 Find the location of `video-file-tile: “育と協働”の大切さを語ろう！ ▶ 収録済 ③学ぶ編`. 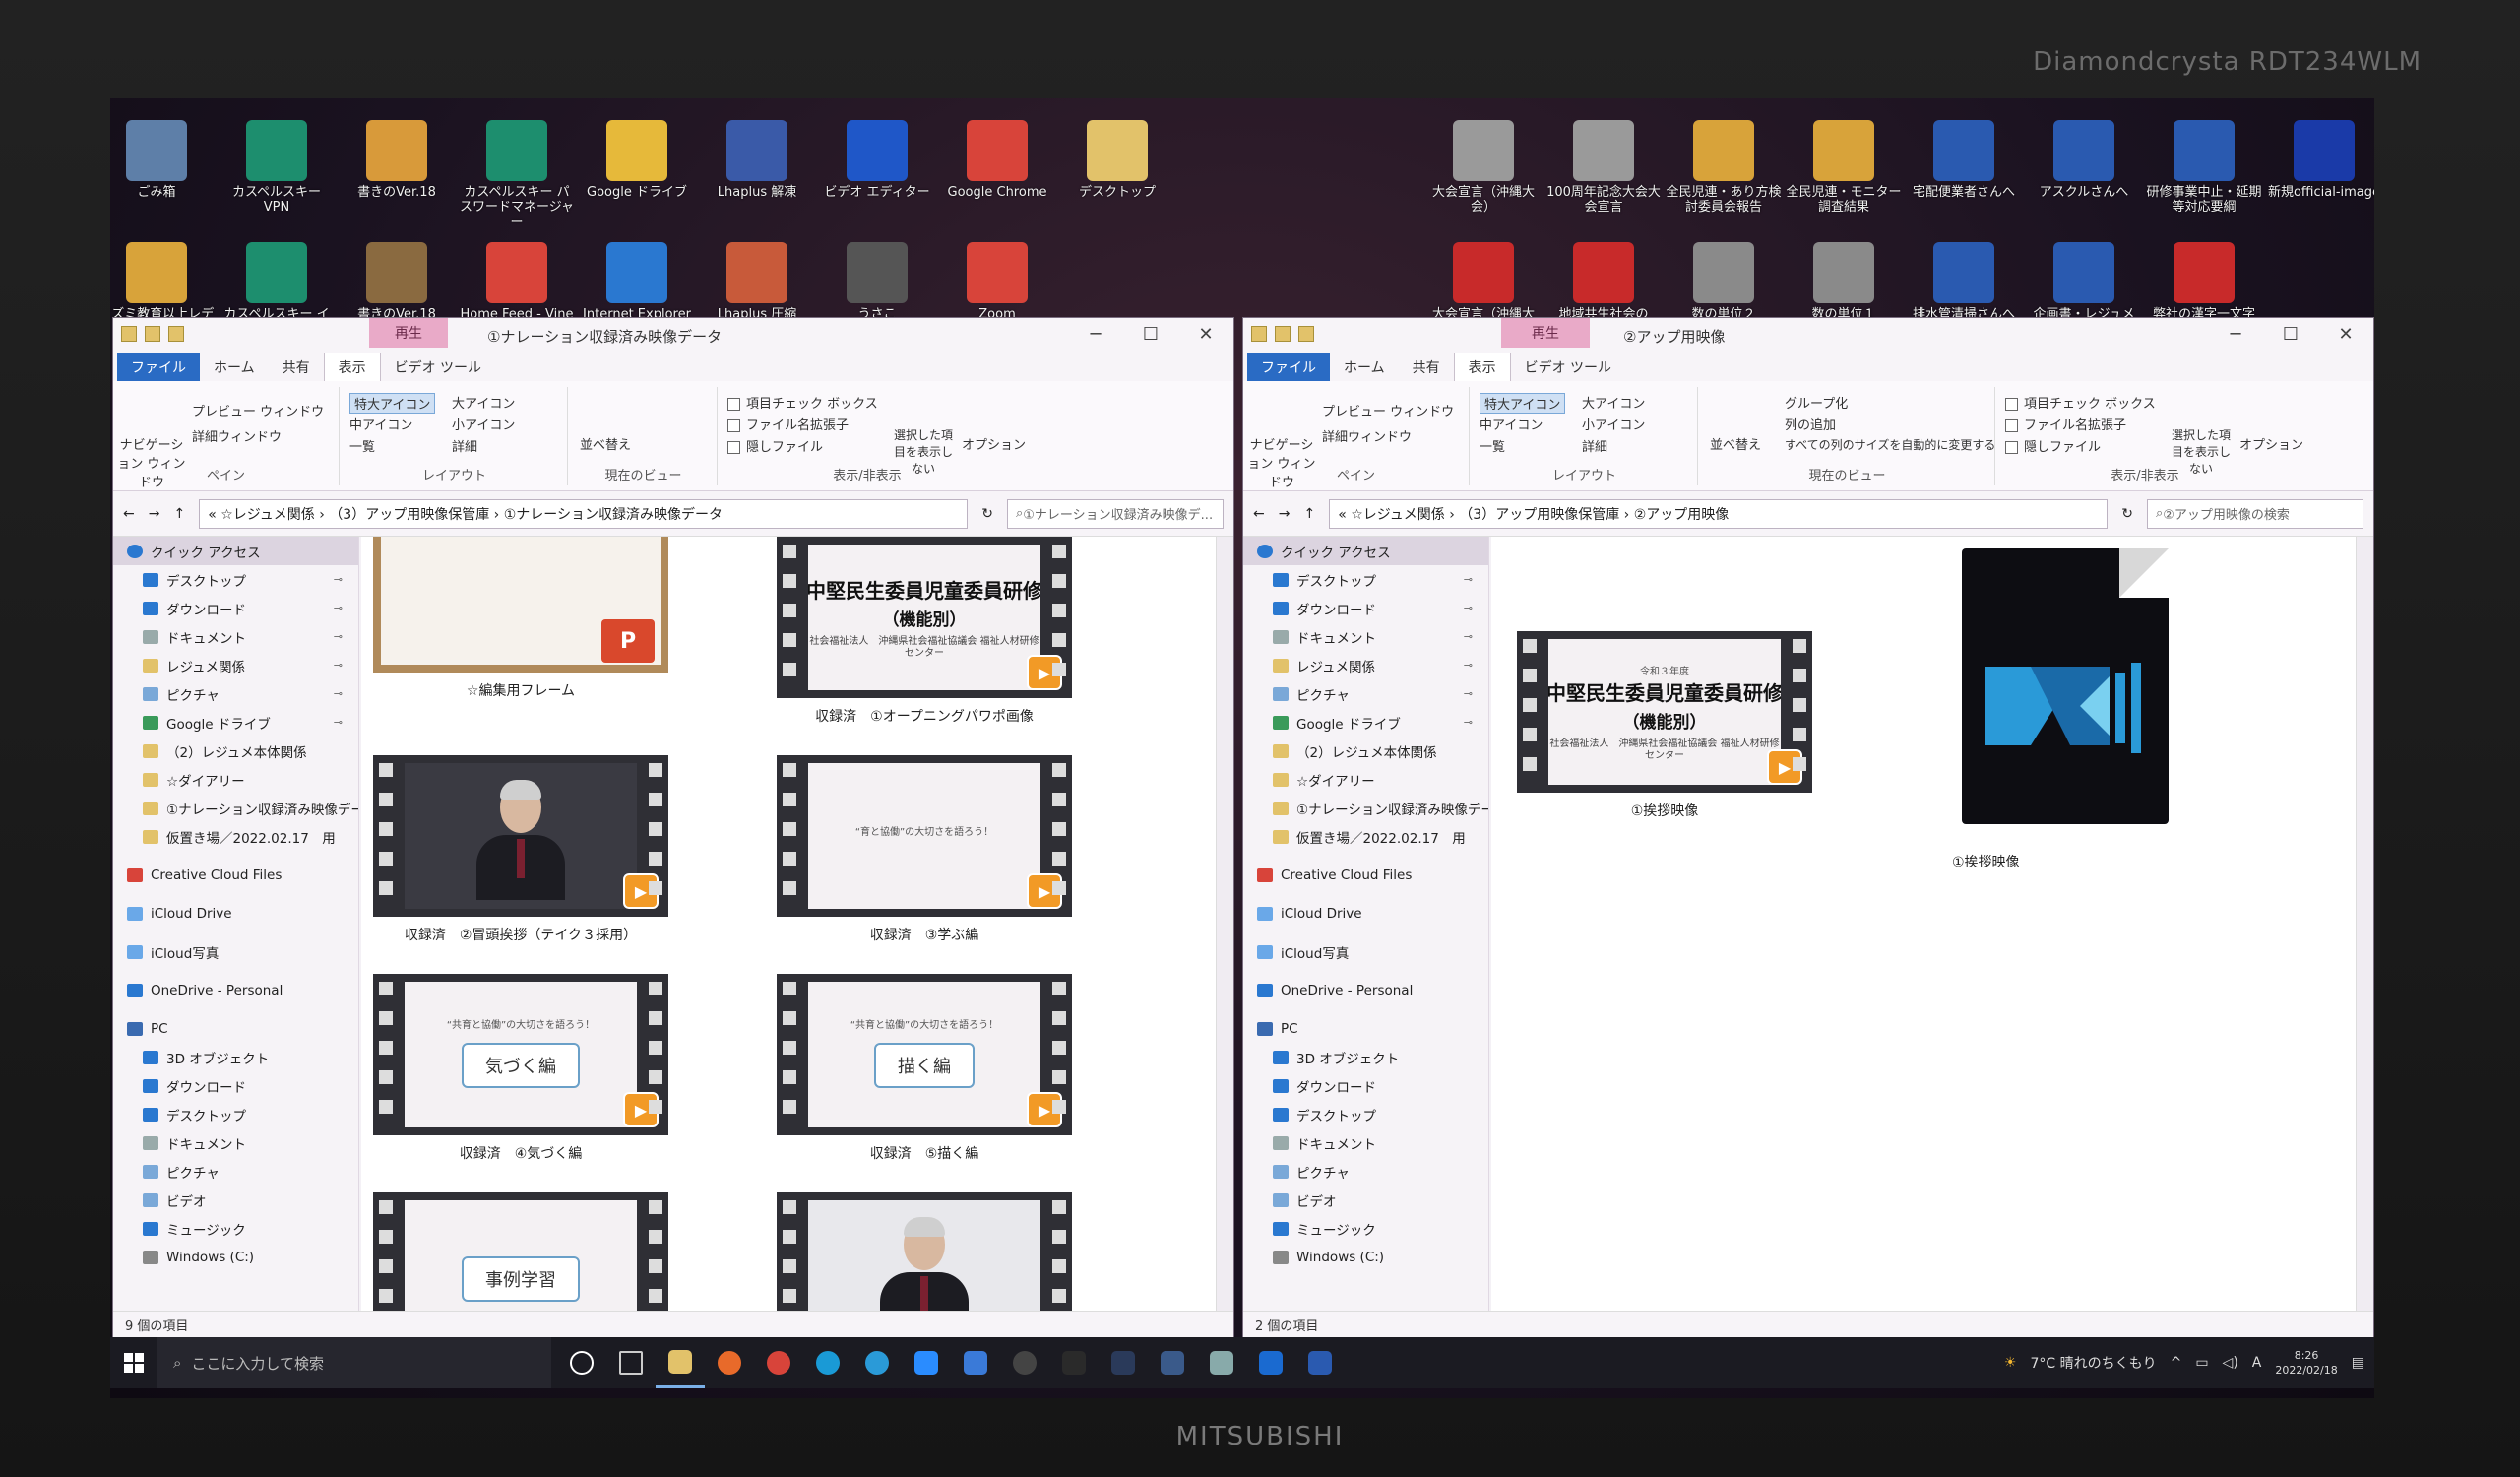

video-file-tile: “育と協働”の大切さを語ろう！ ▶ 収録済 ③学ぶ編 is located at coordinates (924, 850).